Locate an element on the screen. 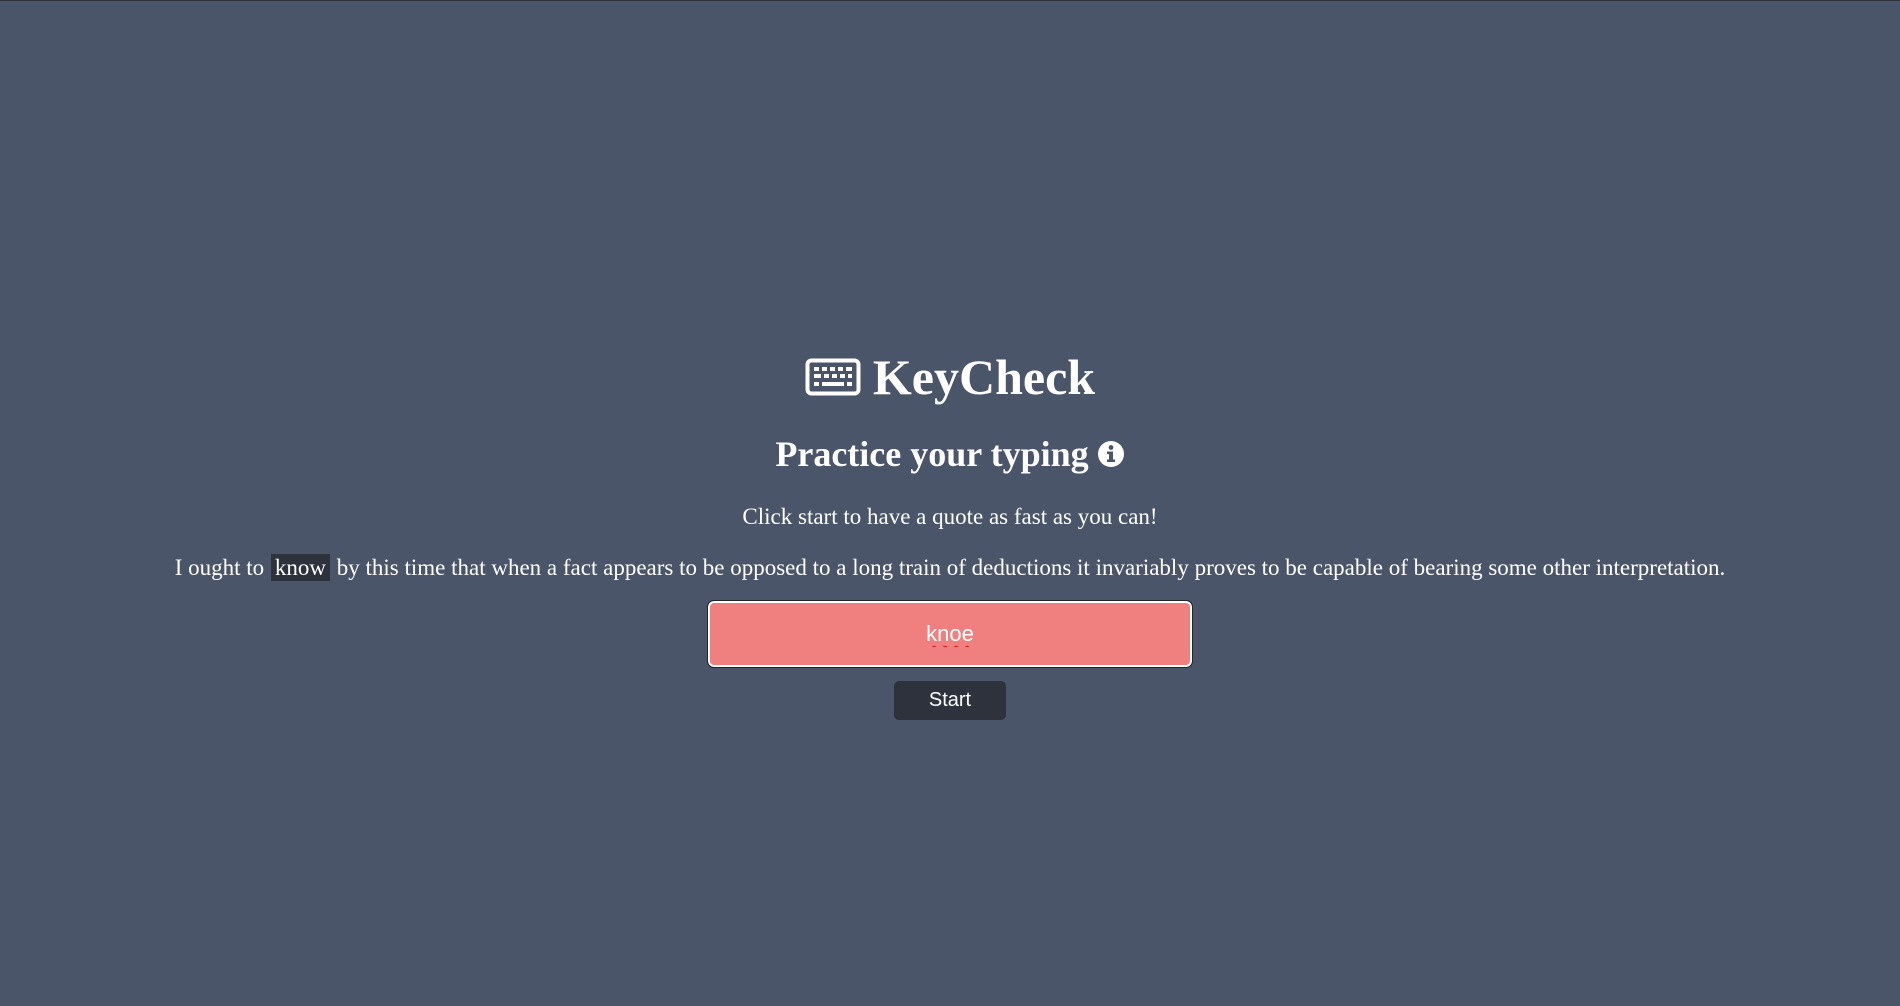 The height and width of the screenshot is (1006, 1900). start-button: Start is located at coordinates (950, 701).